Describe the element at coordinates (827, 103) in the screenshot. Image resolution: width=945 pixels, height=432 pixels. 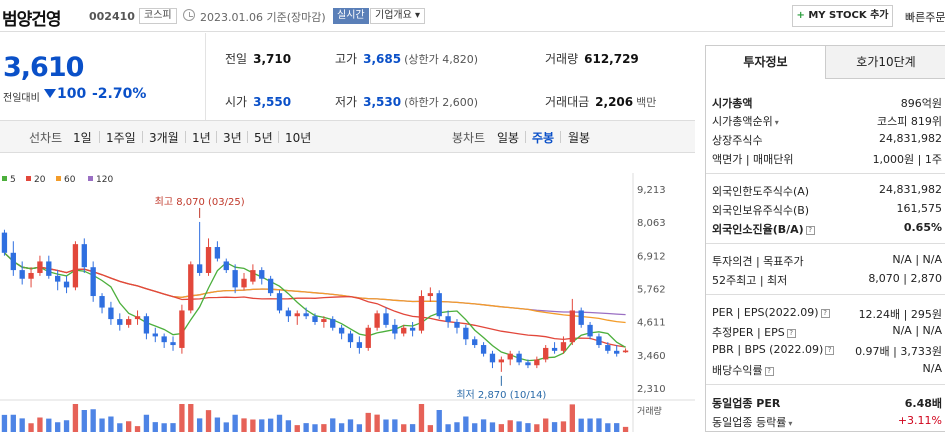
I see `market-cap-row: 시가총액 896억원` at that location.